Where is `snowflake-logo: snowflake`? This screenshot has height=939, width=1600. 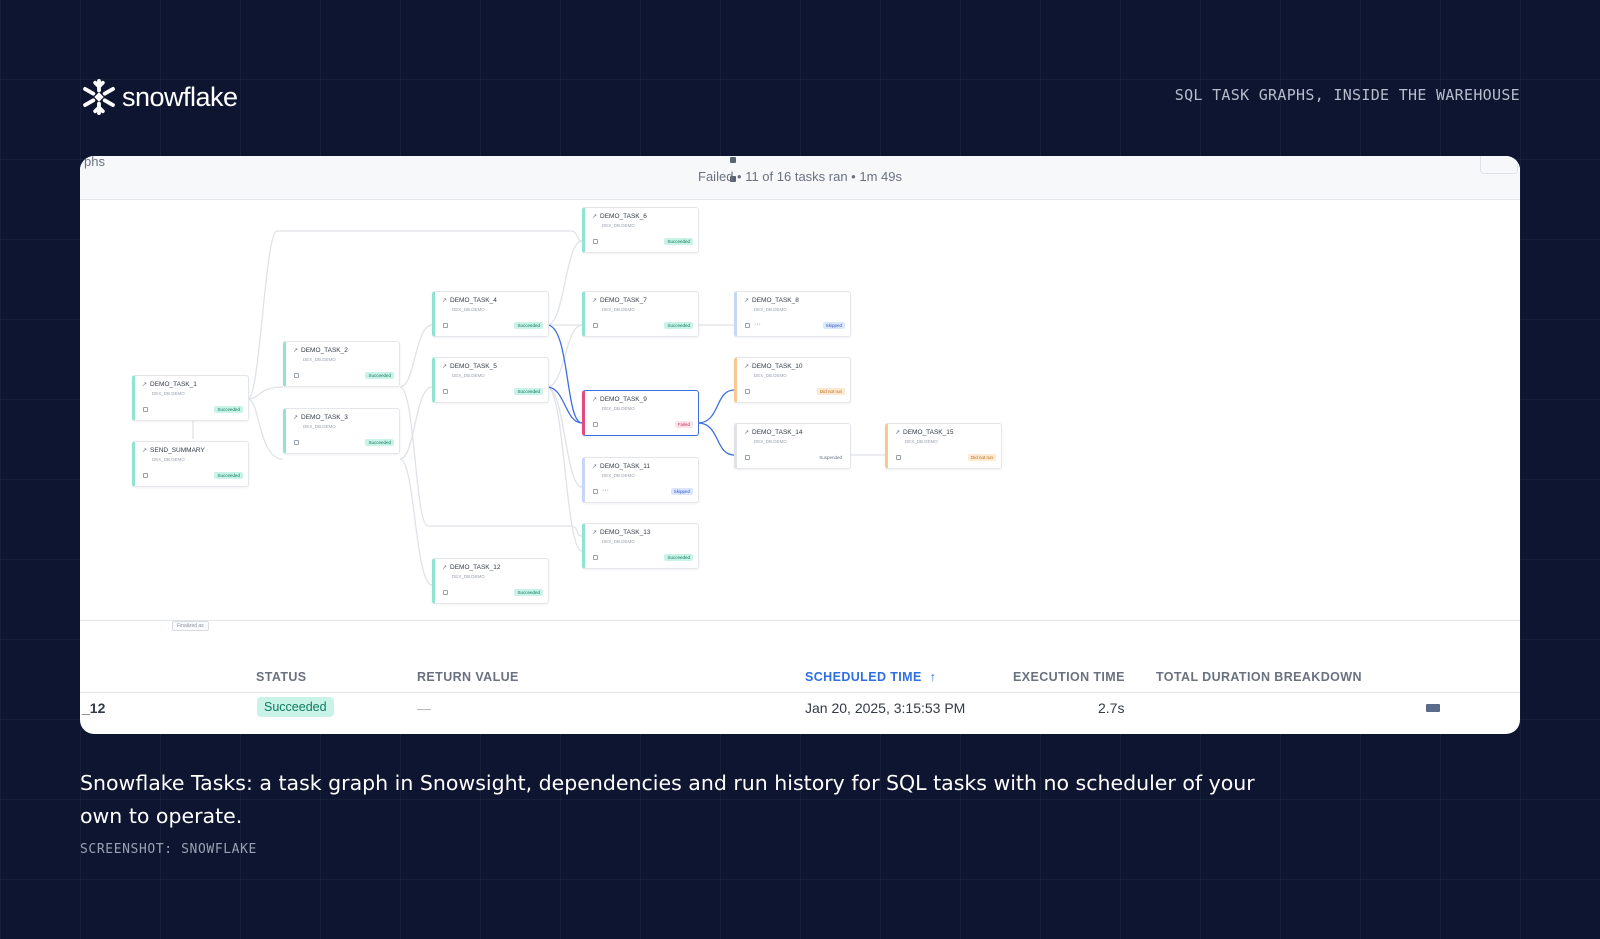
snowflake-logo: snowflake is located at coordinates (159, 97).